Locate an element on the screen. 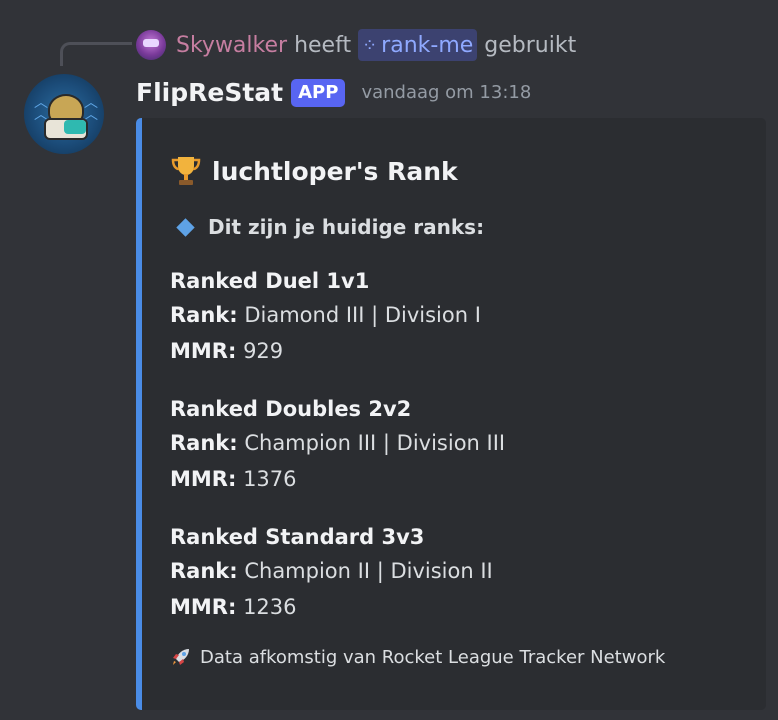 This screenshot has width=778, height=720. rank-value: Champion II | Division II is located at coordinates (368, 571).